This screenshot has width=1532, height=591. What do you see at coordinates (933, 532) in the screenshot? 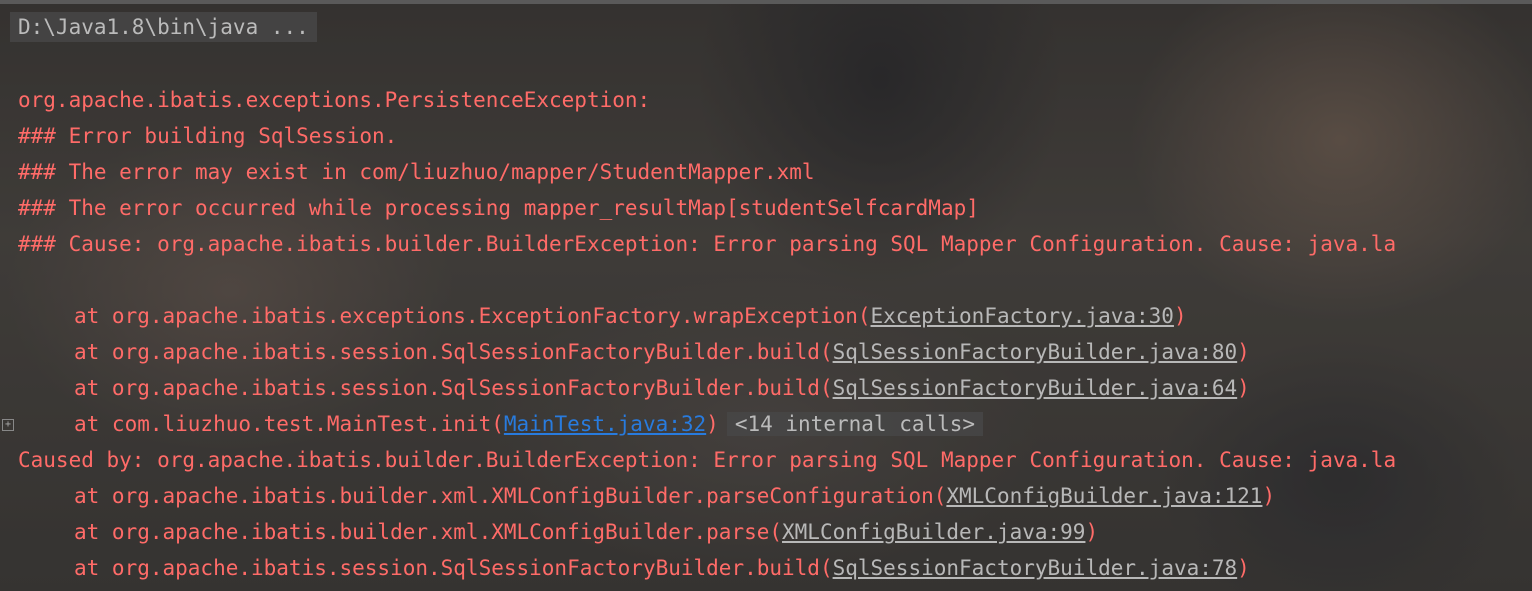
I see `source-link: XMLConfigBuilder.java:99` at bounding box center [933, 532].